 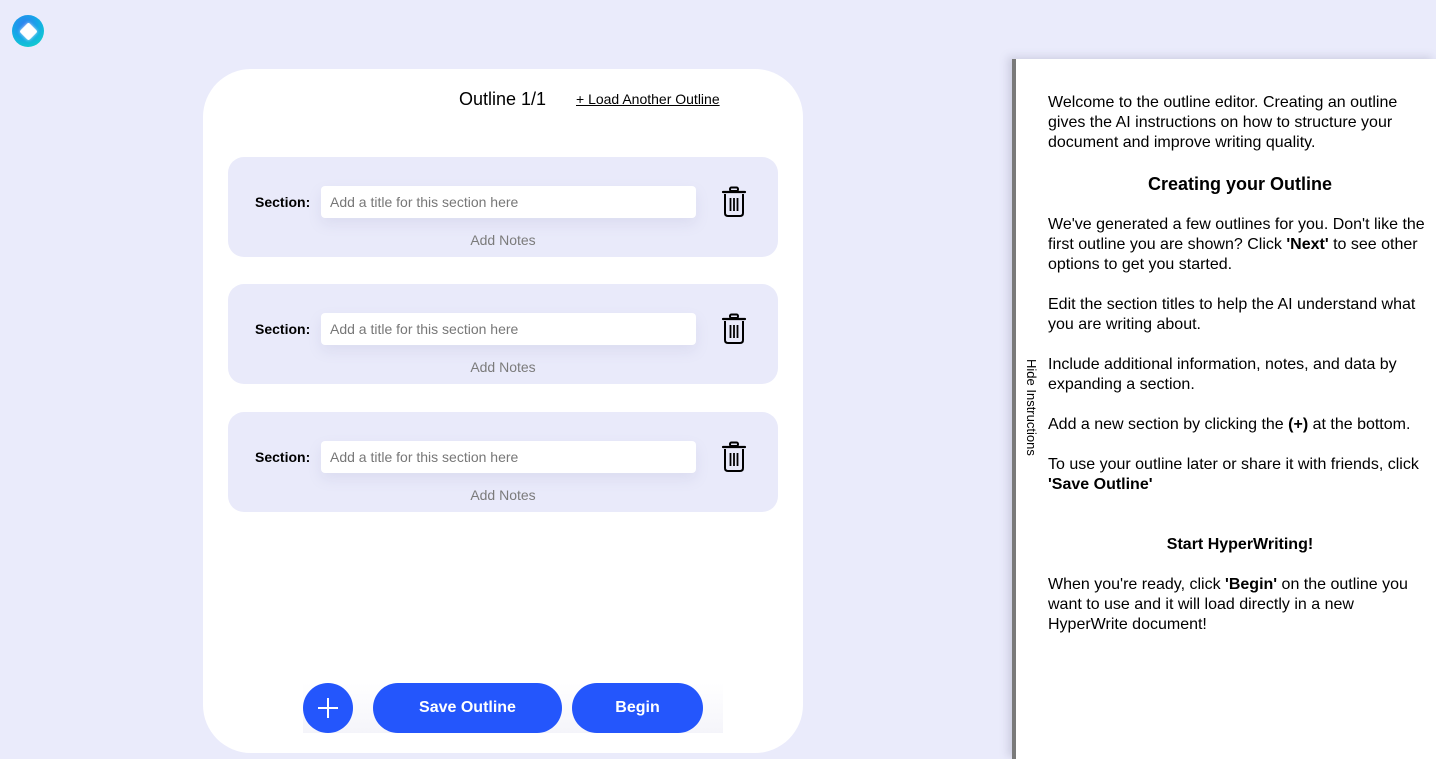 What do you see at coordinates (1307, 244) in the screenshot?
I see `next-keyword: 'Next'` at bounding box center [1307, 244].